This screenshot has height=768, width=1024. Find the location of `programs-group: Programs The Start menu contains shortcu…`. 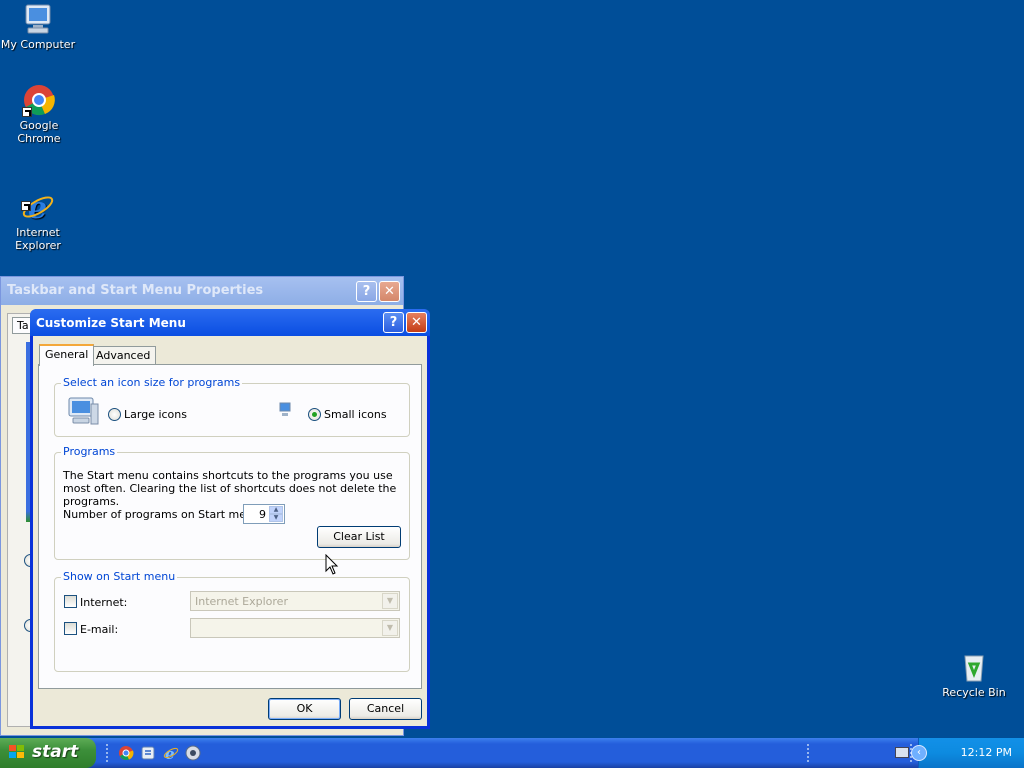

programs-group: Programs The Start menu contains shortcu… is located at coordinates (232, 502).